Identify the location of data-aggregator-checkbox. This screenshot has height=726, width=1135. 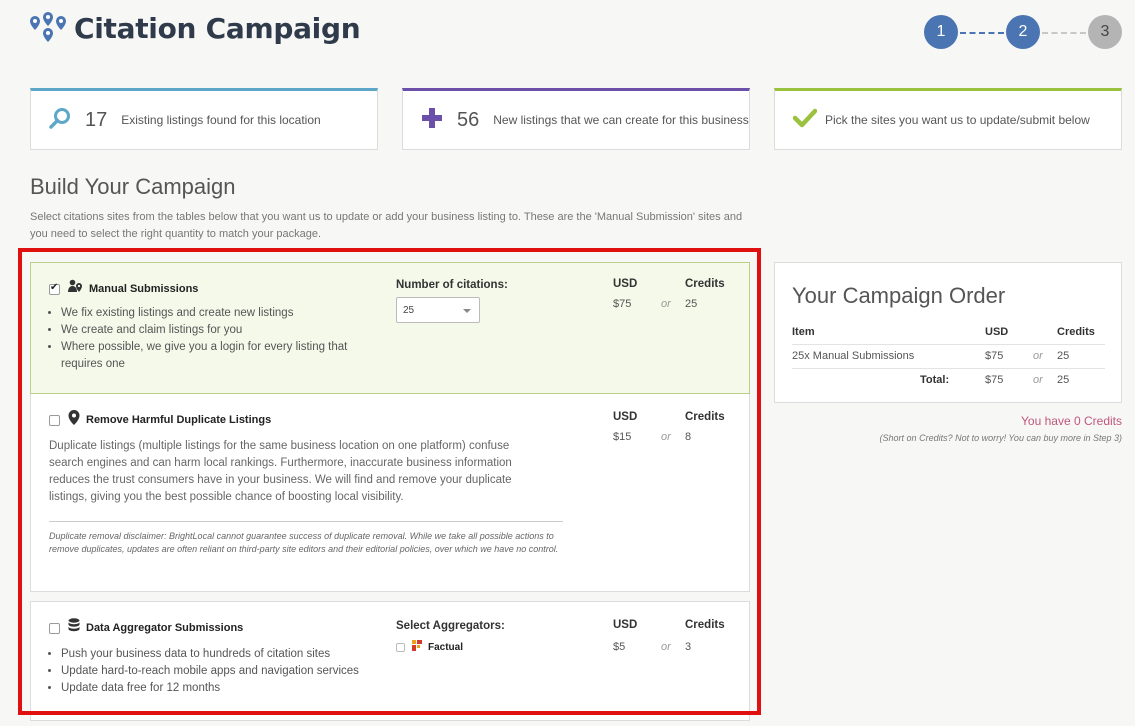
(54, 628).